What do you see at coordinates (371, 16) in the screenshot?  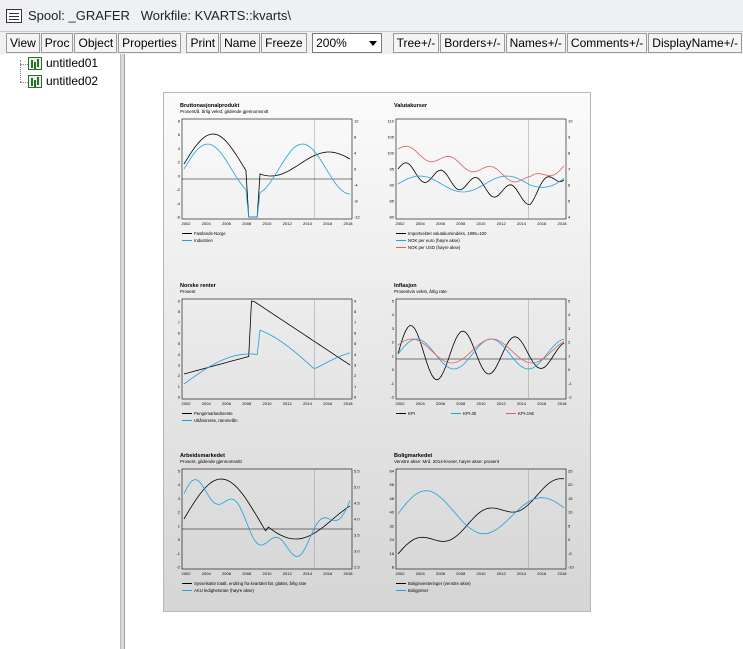 I see `title-bar: Spool: _GRAFER Workfile: KVARTS::kvarts\` at bounding box center [371, 16].